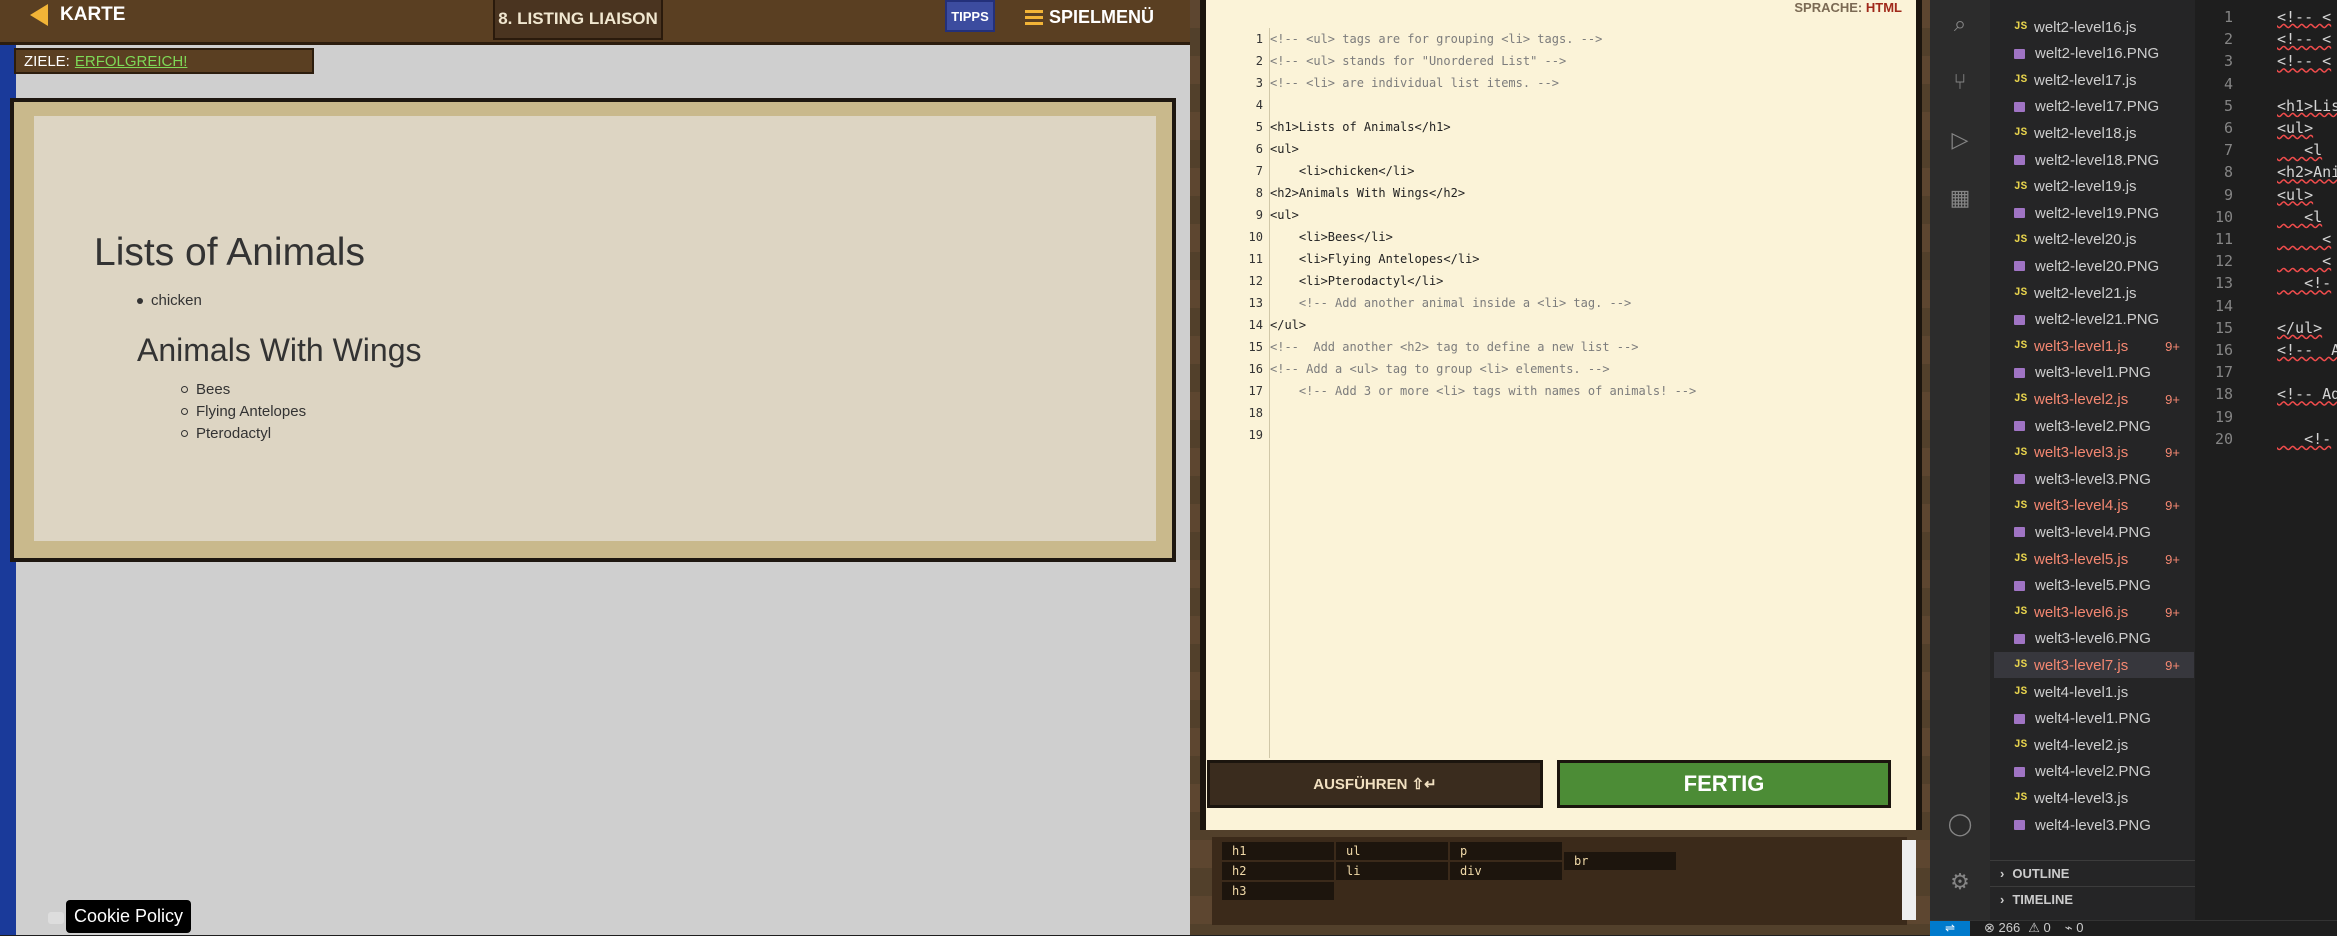  I want to click on image-file-icon, so click(2019, 319).